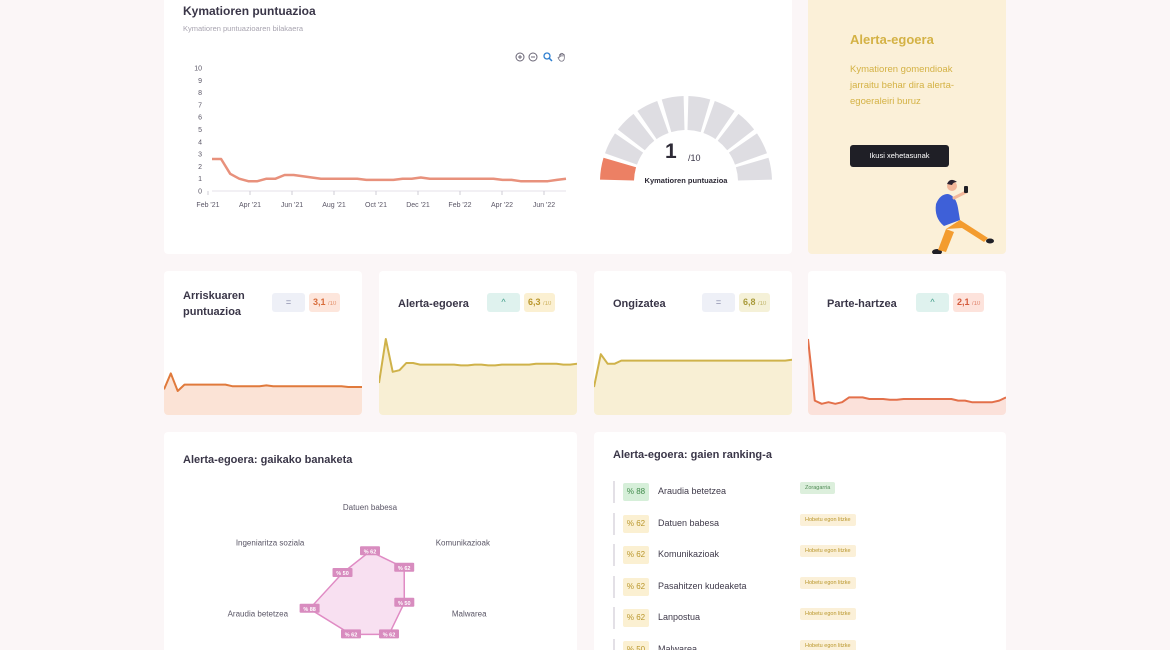 The height and width of the screenshot is (650, 1170). What do you see at coordinates (798, 620) in the screenshot?
I see `ranking-row: % 62 Lanpostua Hobetu egon litzke` at bounding box center [798, 620].